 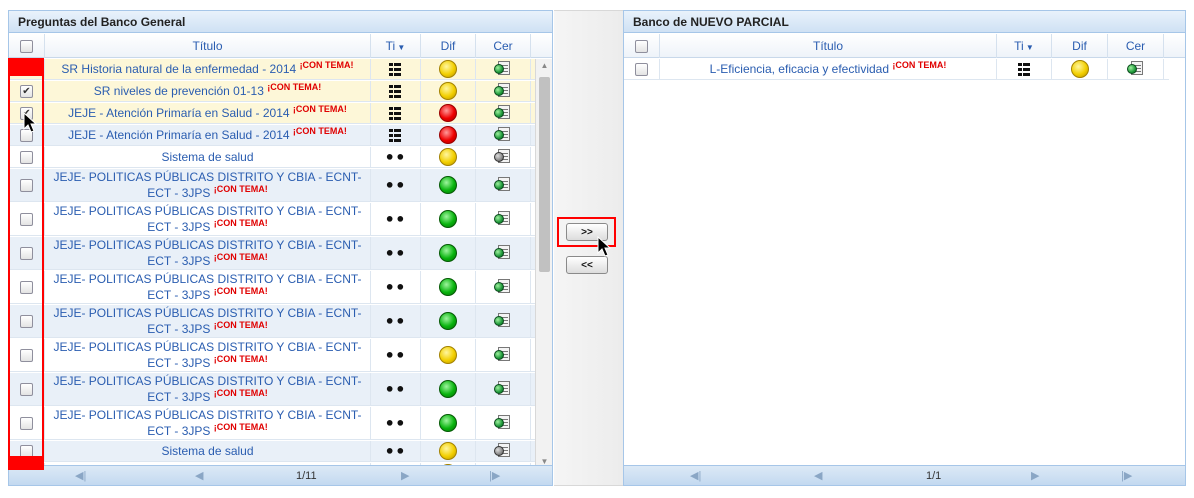 I want to click on difficulty-red-icon, so click(x=448, y=135).